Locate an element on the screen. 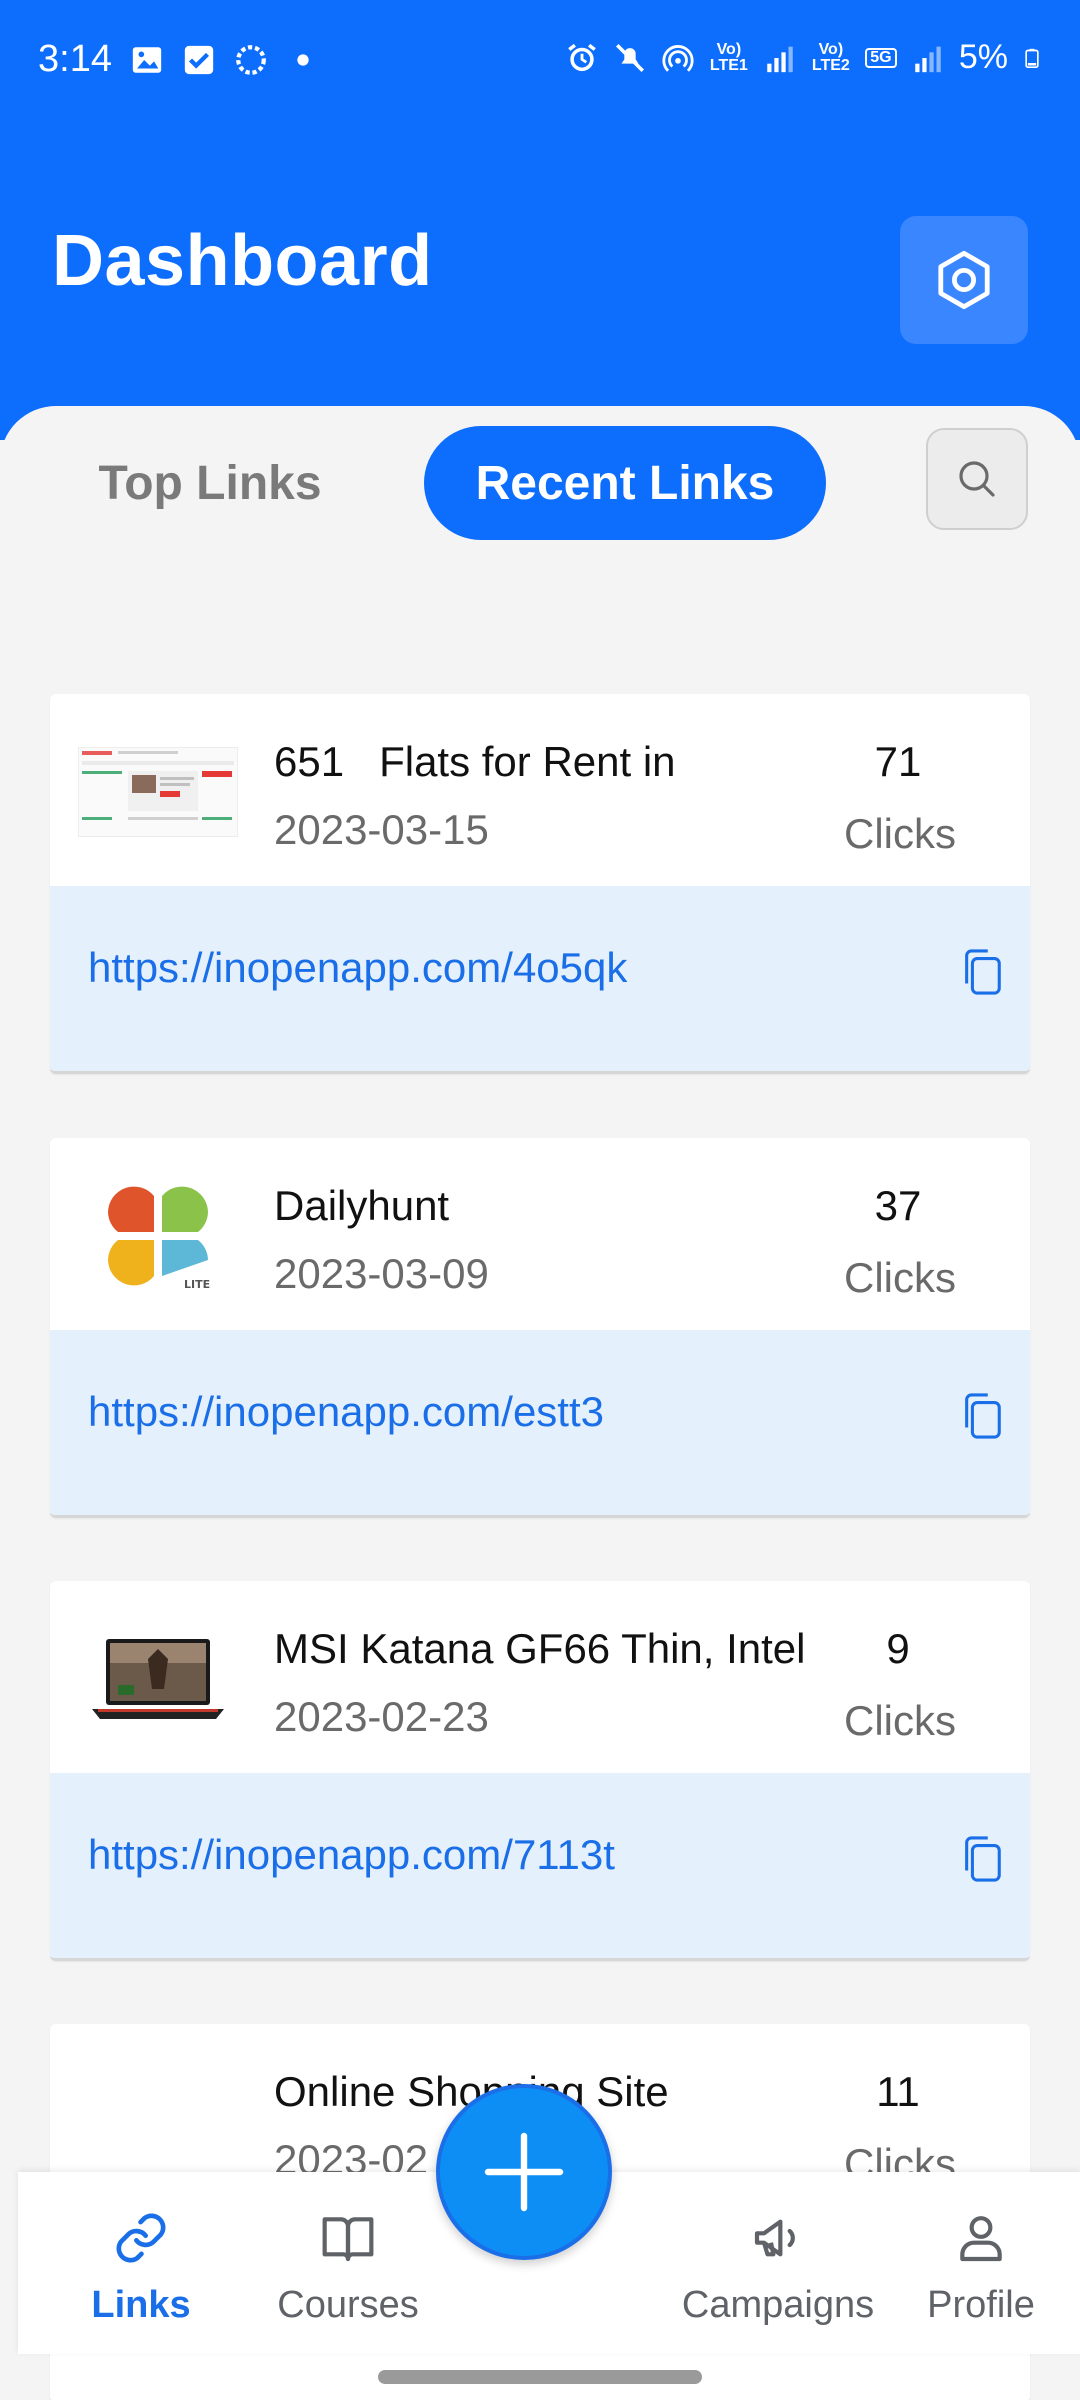  hotspot-icon is located at coordinates (678, 58).